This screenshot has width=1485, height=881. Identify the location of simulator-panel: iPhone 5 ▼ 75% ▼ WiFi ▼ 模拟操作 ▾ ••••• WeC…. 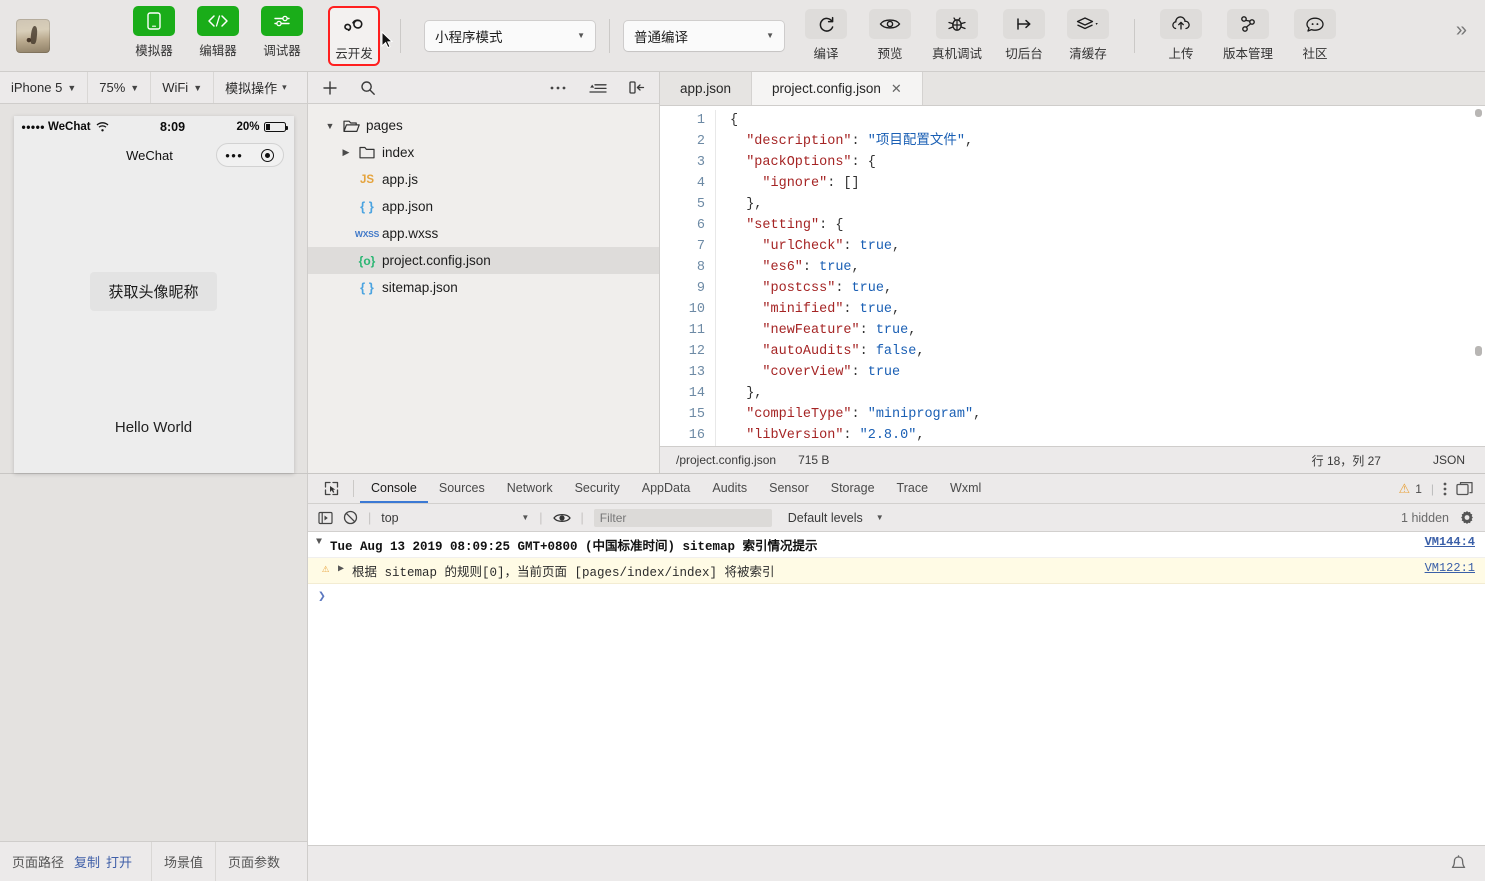
(154, 272).